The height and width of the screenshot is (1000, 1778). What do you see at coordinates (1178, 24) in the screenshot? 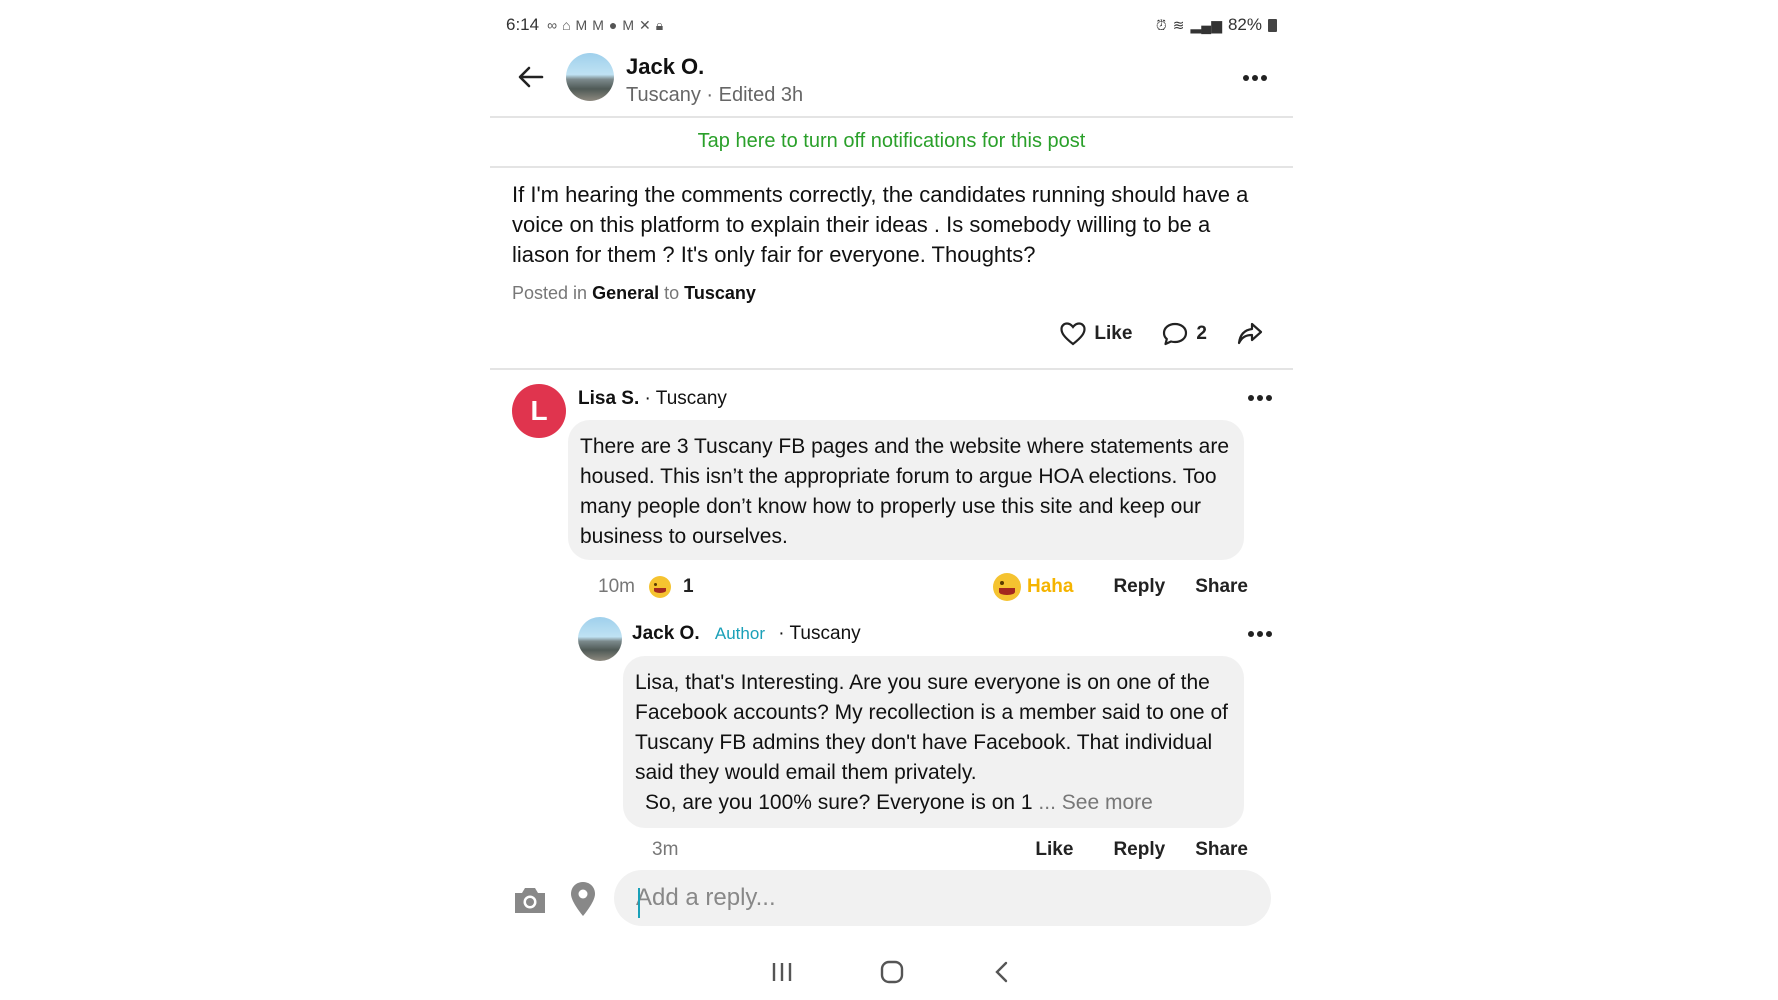
I see `wifi-icon: ≋` at bounding box center [1178, 24].